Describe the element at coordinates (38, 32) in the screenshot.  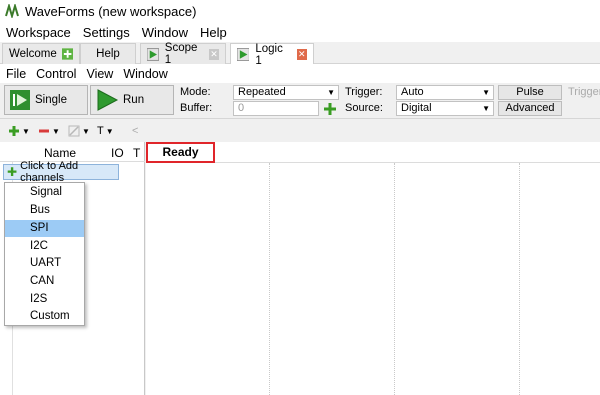
I see `menu-workspace: Workspace` at that location.